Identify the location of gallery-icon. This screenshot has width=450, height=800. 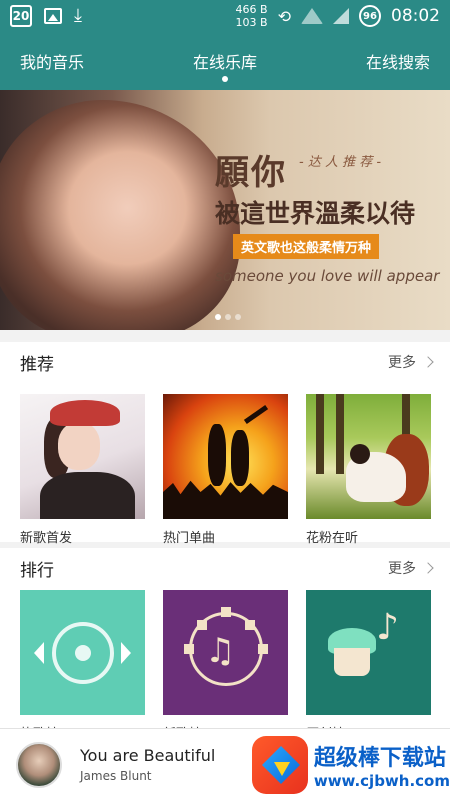
(53, 16).